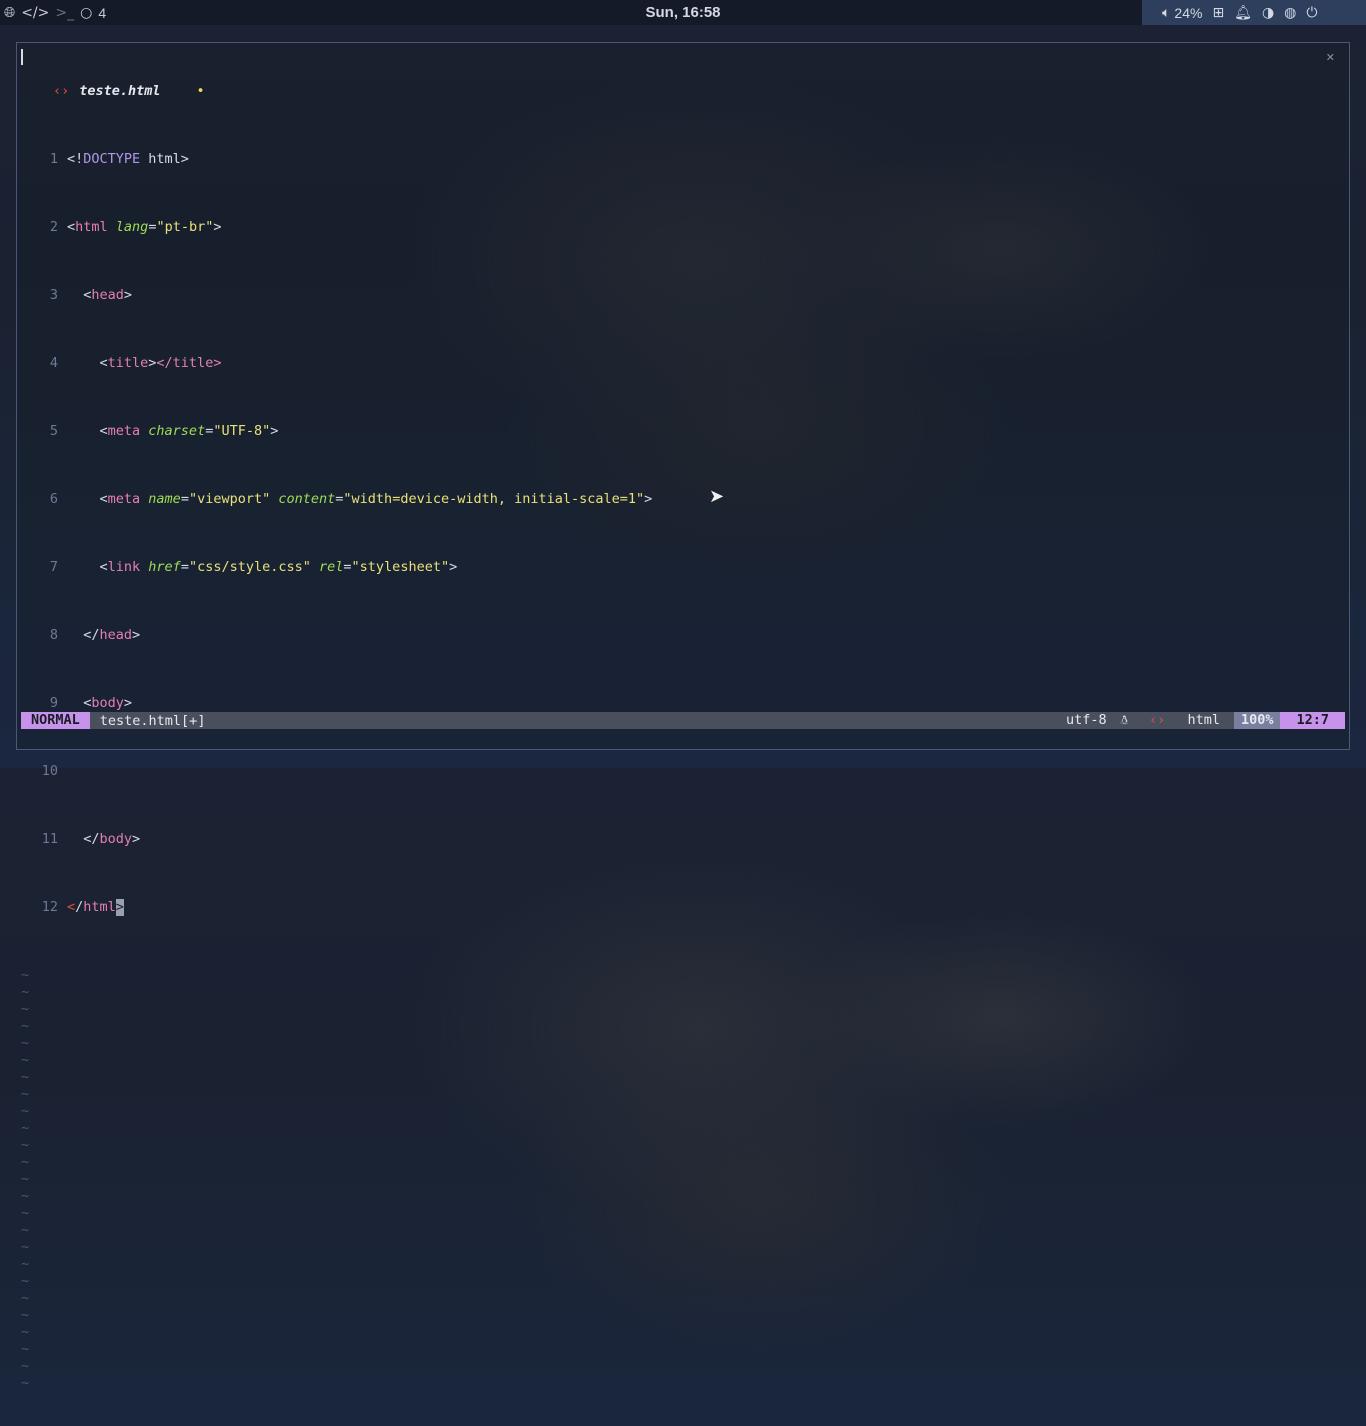 The image size is (1366, 1426). What do you see at coordinates (49, 839) in the screenshot?
I see `line-number: 11` at bounding box center [49, 839].